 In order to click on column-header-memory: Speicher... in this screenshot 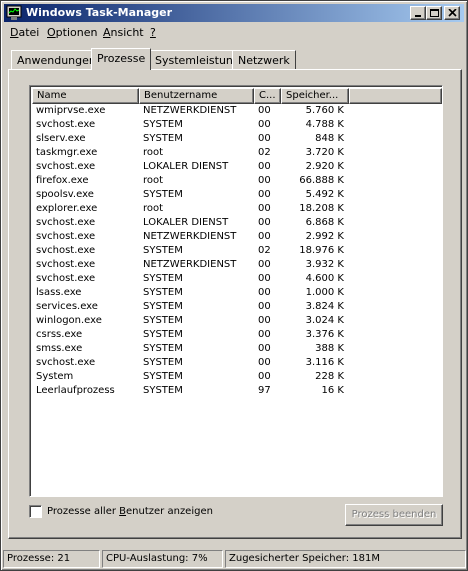, I will do `click(315, 96)`.